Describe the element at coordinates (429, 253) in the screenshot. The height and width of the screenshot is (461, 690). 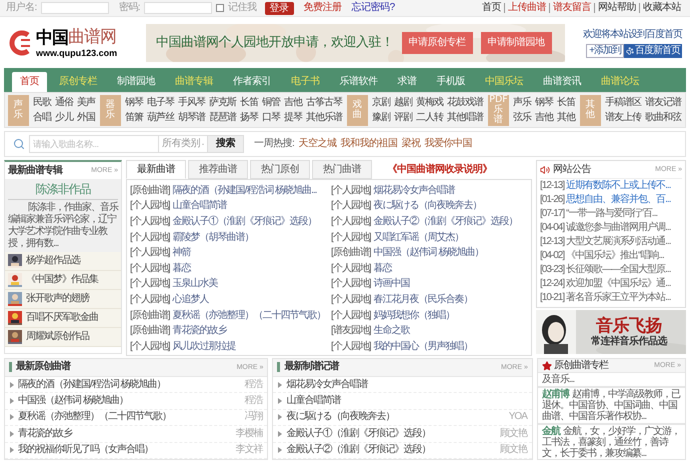
I see `score-link: 中国强（赵伟词 杨晓旭曲）` at that location.